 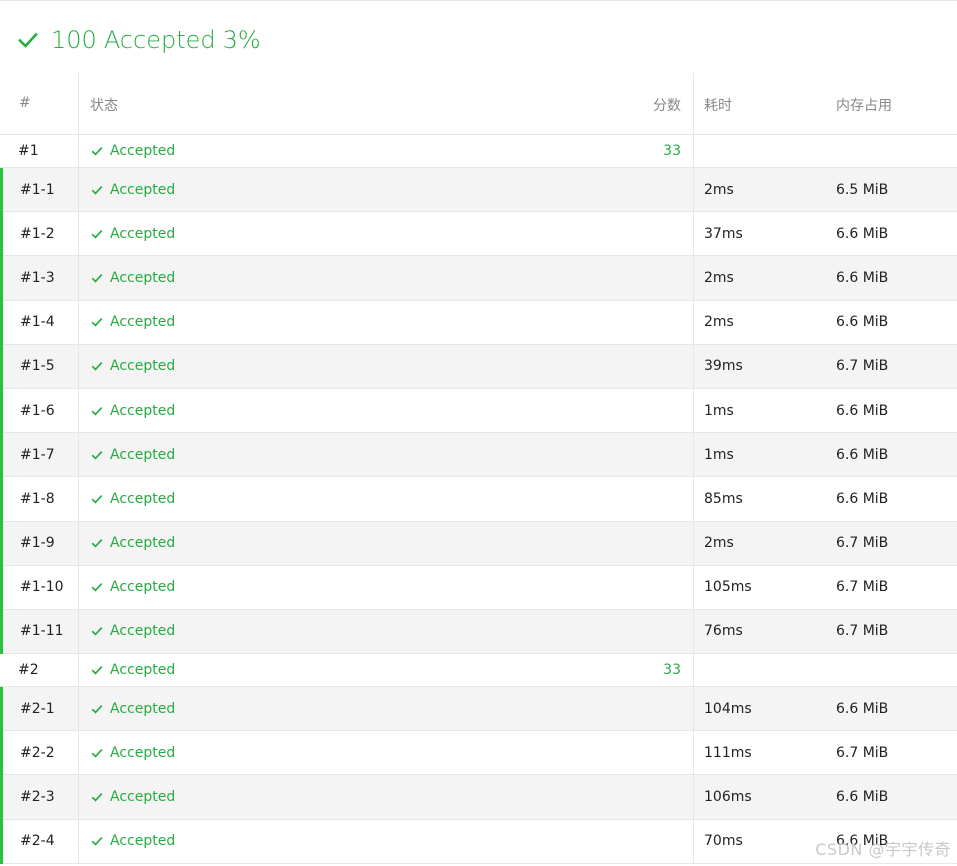 I want to click on testcase-id: #1-8, so click(x=37, y=498).